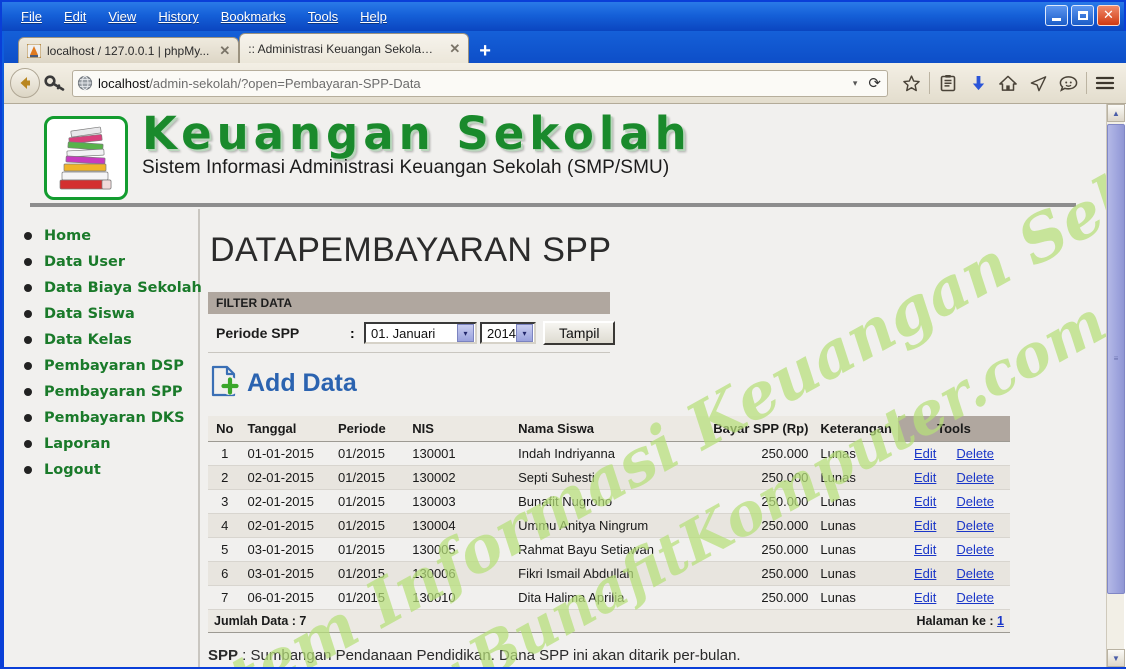 This screenshot has height=669, width=1126. I want to click on cell-tanggal: 02-01-2015, so click(287, 501).